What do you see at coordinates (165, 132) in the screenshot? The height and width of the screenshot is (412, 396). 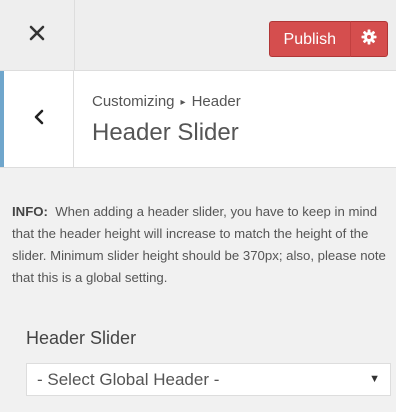 I see `section-title: Header Slider` at bounding box center [165, 132].